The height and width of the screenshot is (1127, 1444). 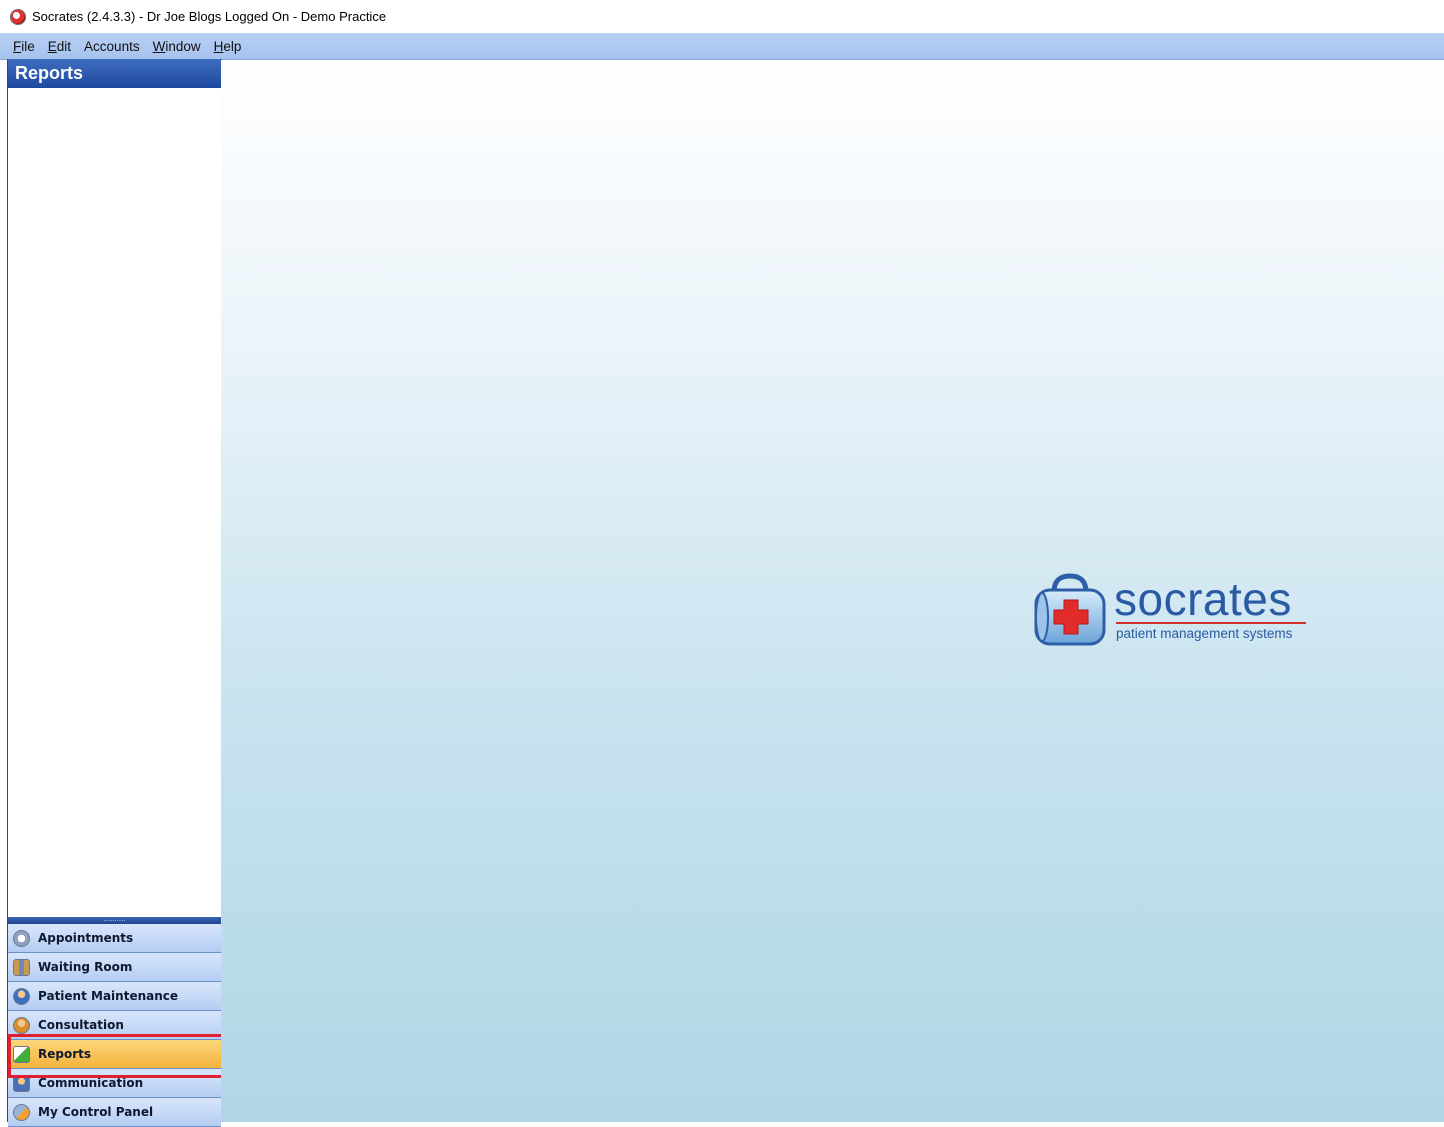 I want to click on nav-waiting-room: Waiting Room, so click(x=114, y=967).